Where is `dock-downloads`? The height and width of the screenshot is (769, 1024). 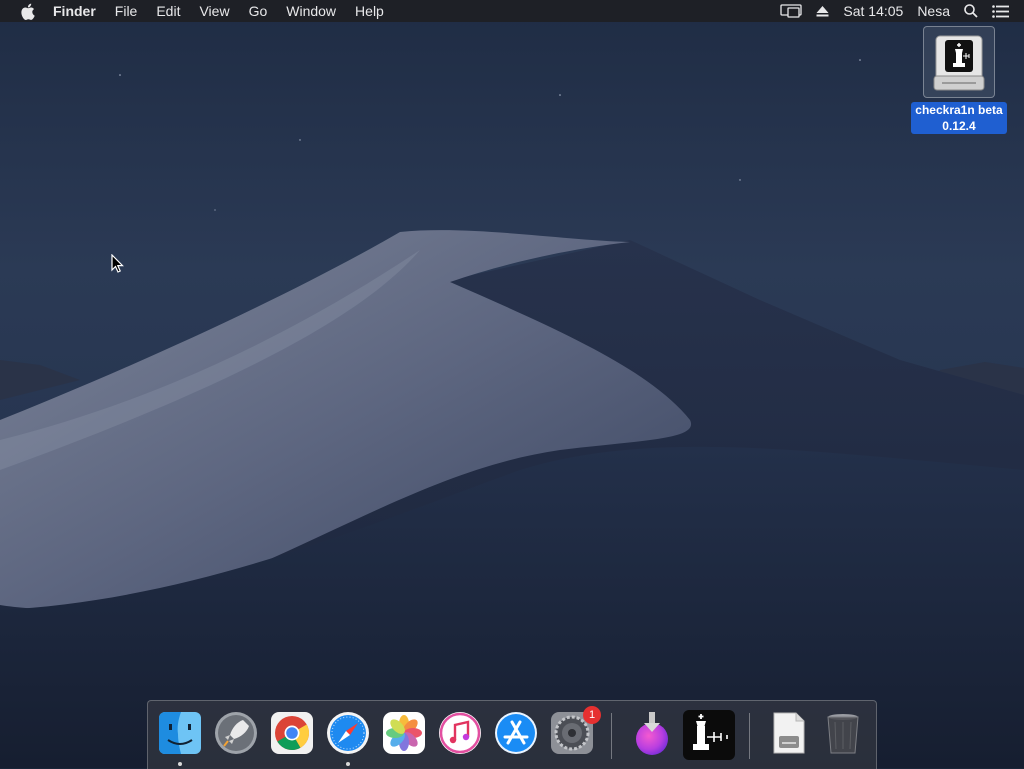
dock-downloads is located at coordinates (652, 733).